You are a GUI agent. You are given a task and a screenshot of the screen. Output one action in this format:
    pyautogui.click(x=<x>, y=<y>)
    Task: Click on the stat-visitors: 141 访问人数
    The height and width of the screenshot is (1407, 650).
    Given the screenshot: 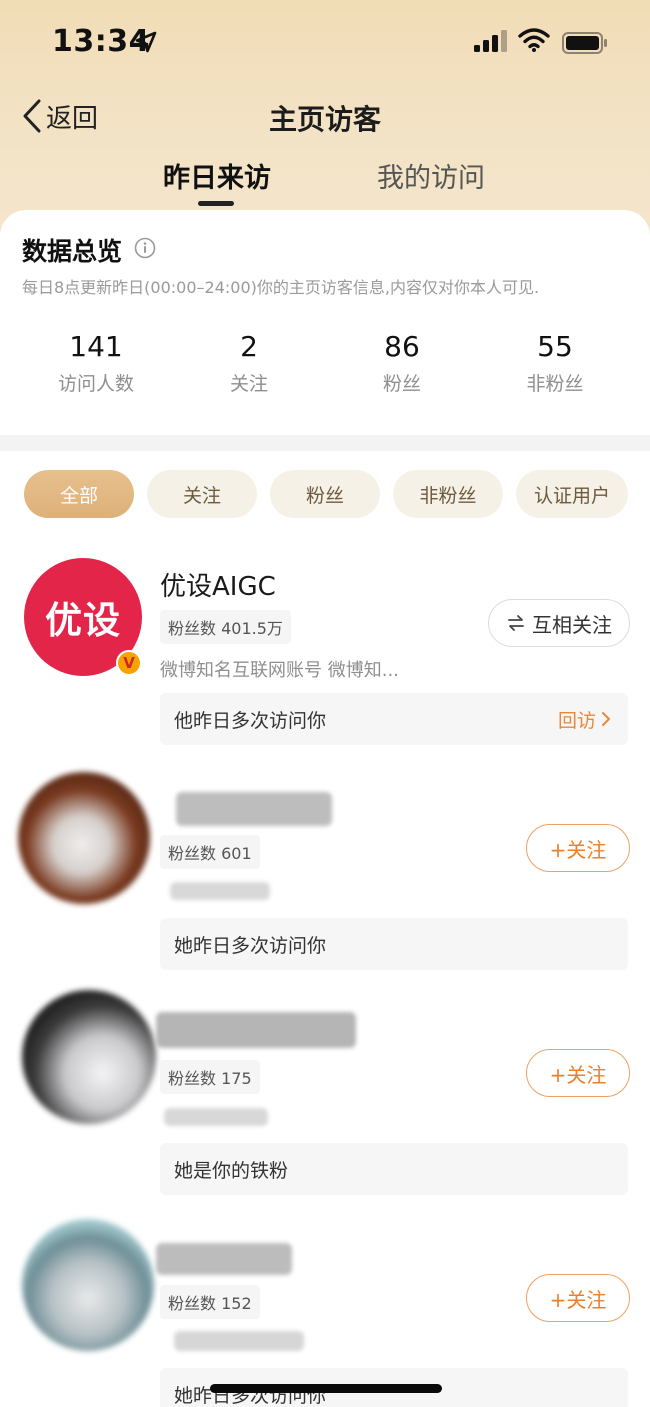 What is the action you would take?
    pyautogui.click(x=96, y=363)
    